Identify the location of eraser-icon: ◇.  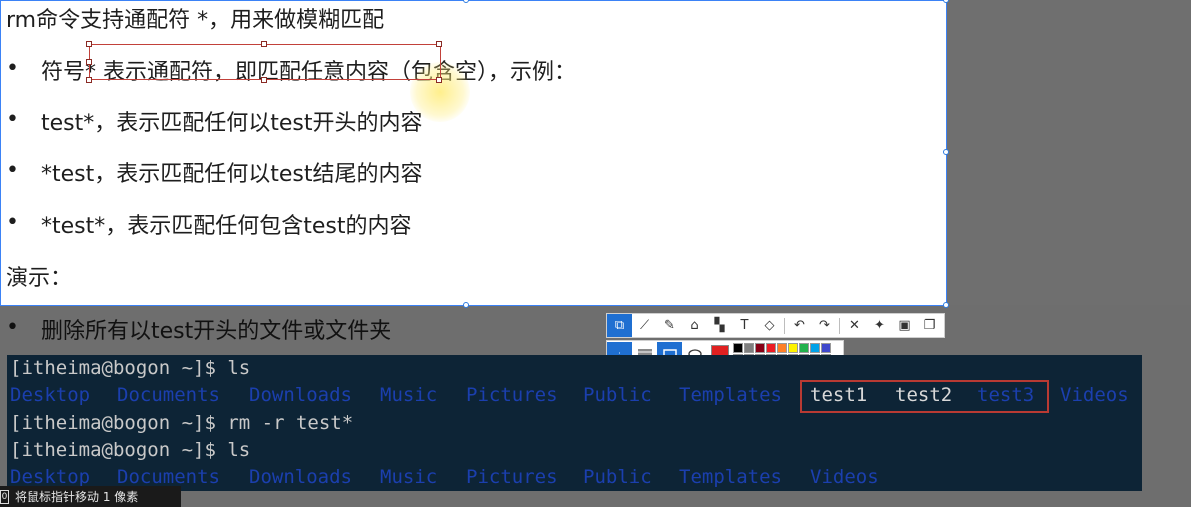
(769, 325).